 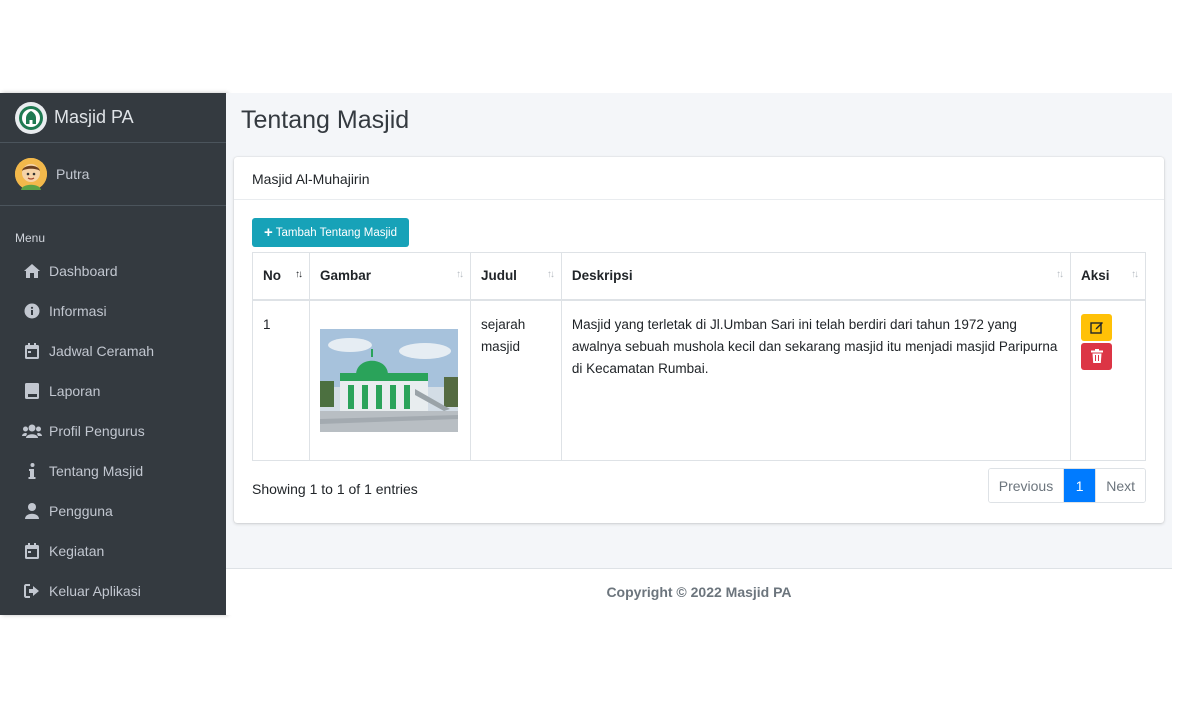 I want to click on sidebar-item-informasi: Informasi, so click(x=113, y=311).